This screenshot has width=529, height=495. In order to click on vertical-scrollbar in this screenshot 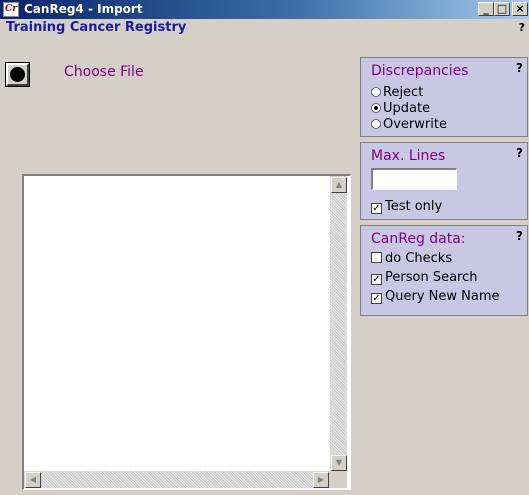, I will do `click(338, 323)`.